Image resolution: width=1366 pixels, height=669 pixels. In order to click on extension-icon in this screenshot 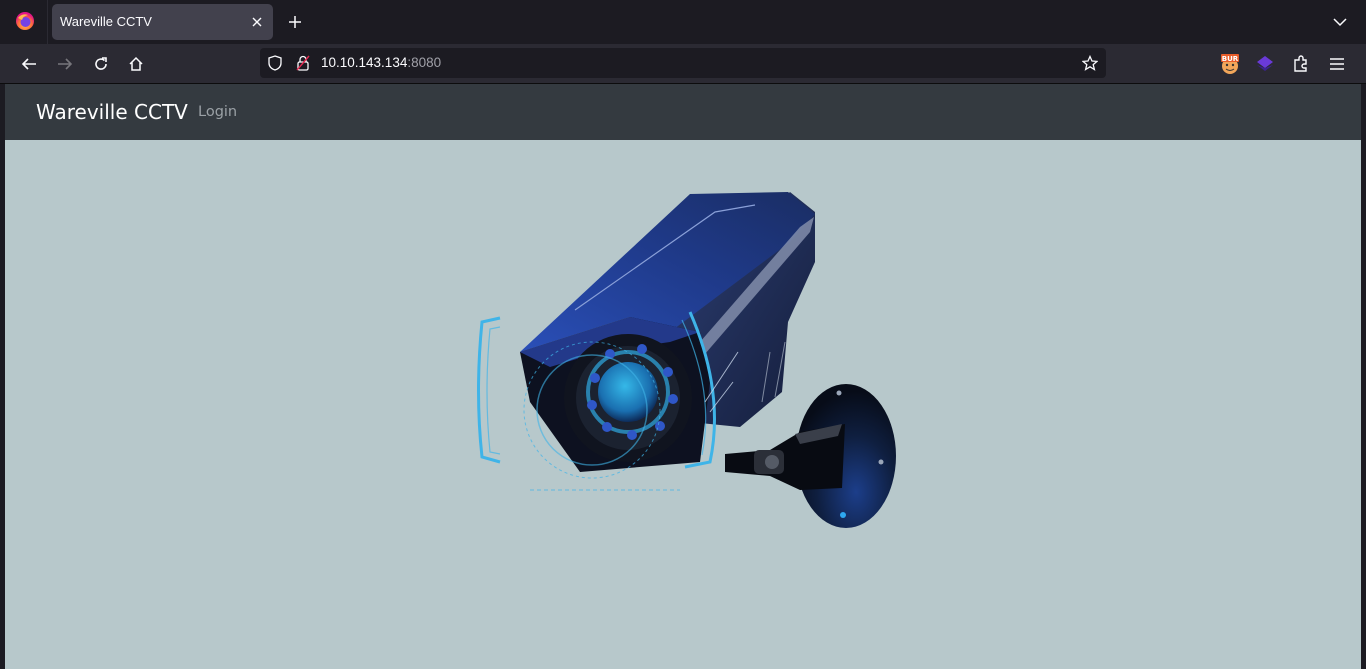, I will do `click(1265, 64)`.